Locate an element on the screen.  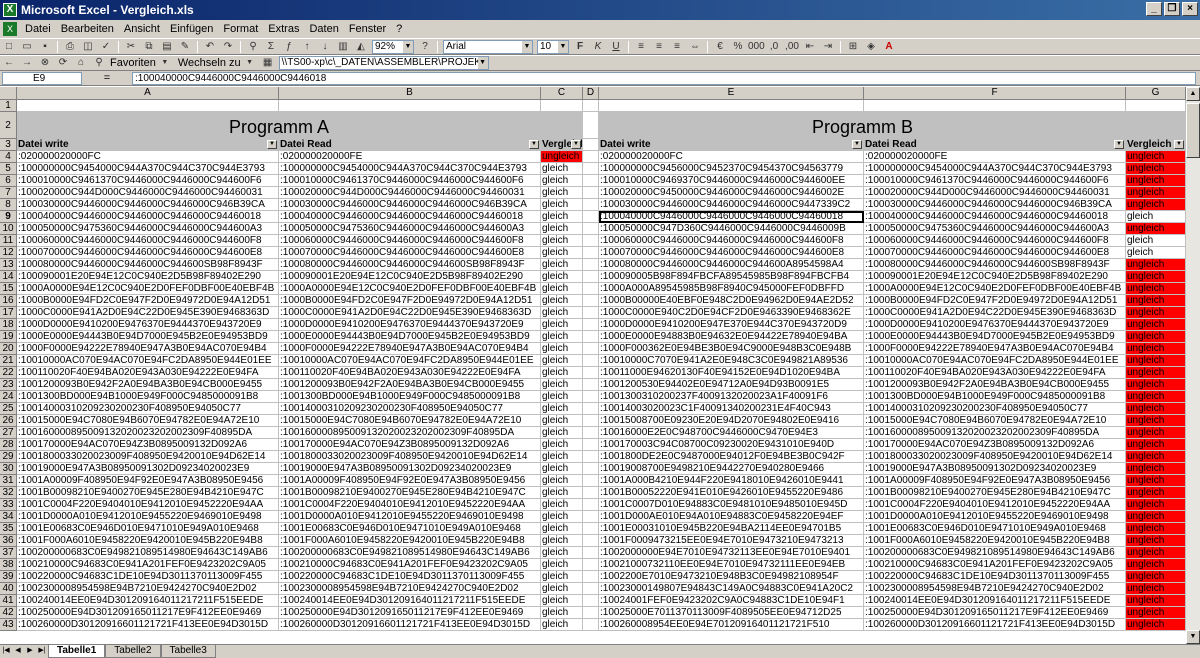
data-cell: :100170000E94AC070E94Z3B0895009132D092A6 is located at coordinates (410, 445).